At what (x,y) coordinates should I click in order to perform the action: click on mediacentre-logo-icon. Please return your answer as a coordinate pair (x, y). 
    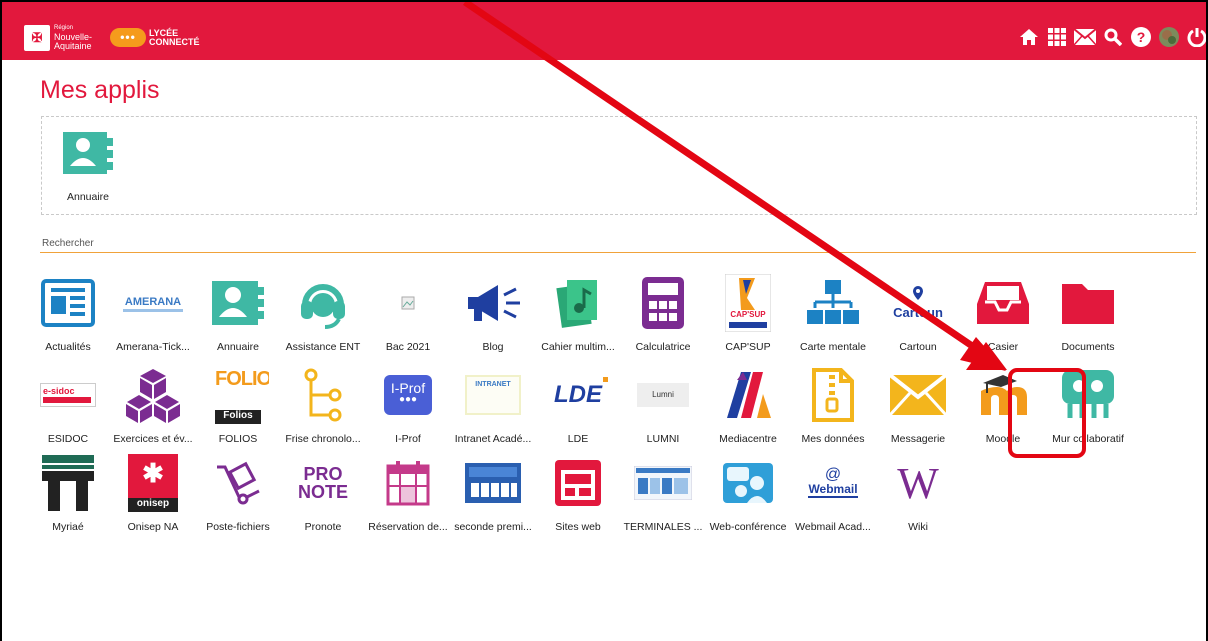
    Looking at the image, I should click on (748, 395).